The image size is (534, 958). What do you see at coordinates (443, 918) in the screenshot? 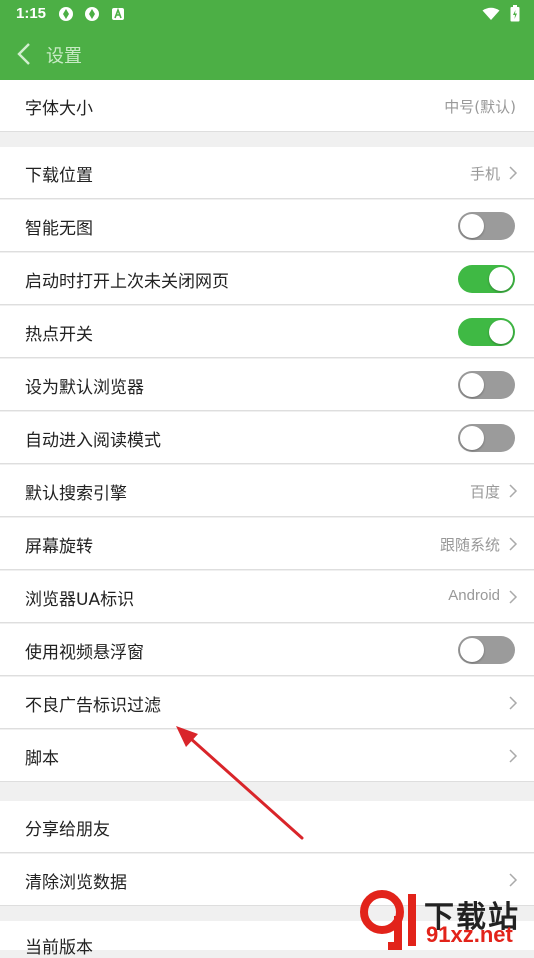
I see `watermark-logo: 下载站 91xz.net` at bounding box center [443, 918].